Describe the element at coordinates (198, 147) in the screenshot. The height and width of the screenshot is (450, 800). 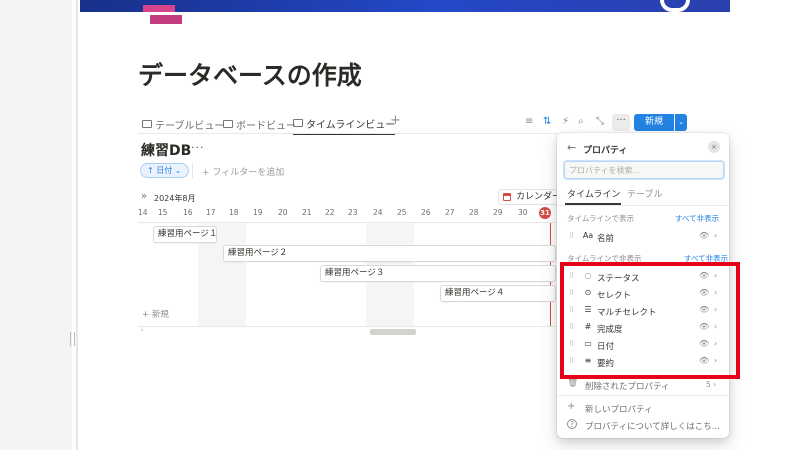
I see `database-more-button: ···` at that location.